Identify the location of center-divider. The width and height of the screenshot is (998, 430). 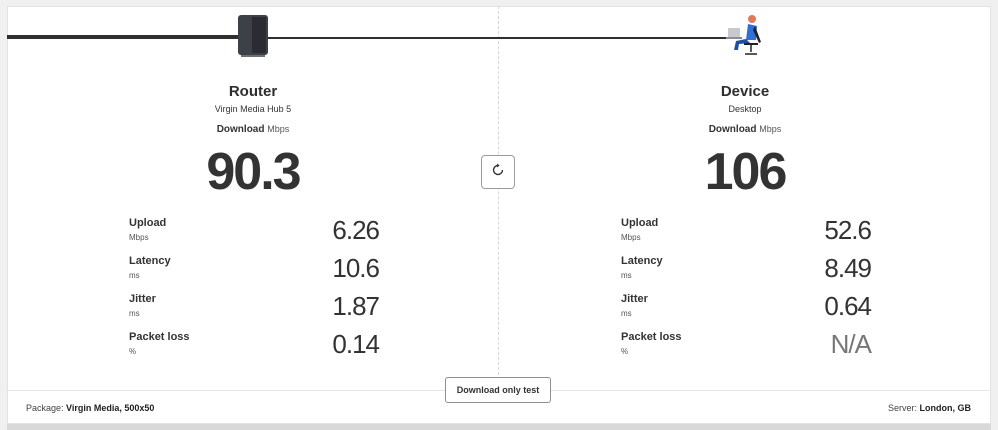
(498, 198).